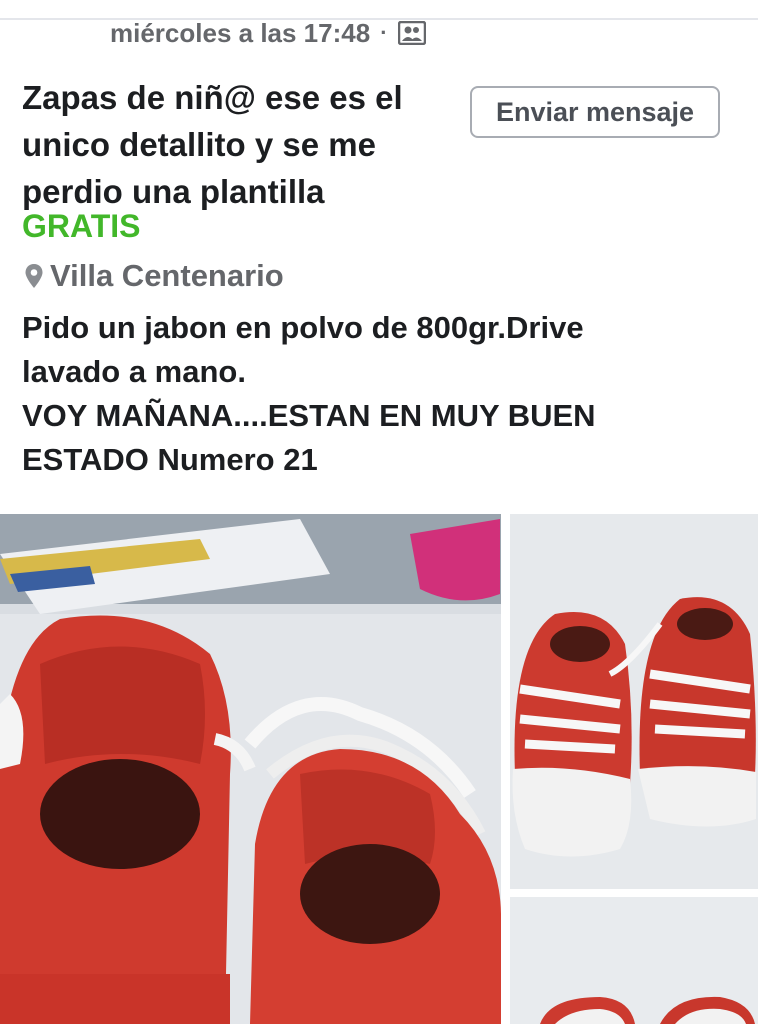 This screenshot has width=758, height=1024. Describe the element at coordinates (170, 459) in the screenshot. I see `description-line: ESTADO Numero 21` at that location.